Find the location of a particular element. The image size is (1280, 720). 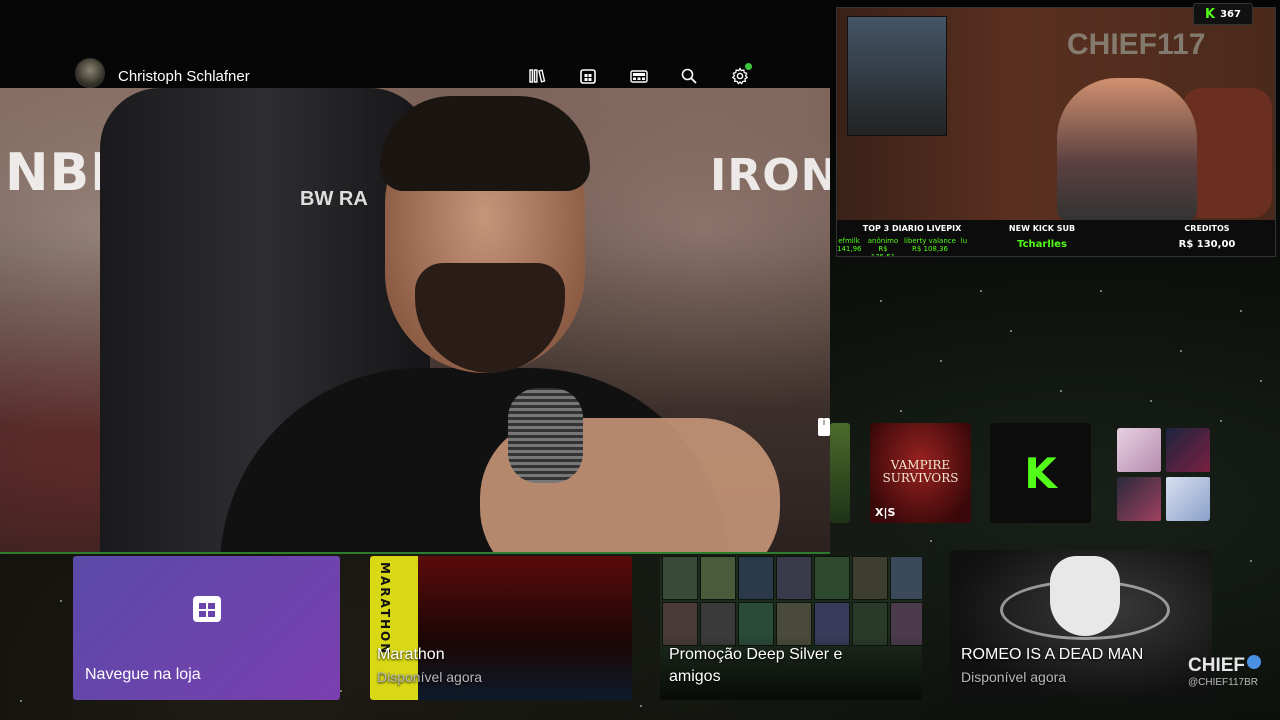

game-tile-partial is located at coordinates (840, 473).